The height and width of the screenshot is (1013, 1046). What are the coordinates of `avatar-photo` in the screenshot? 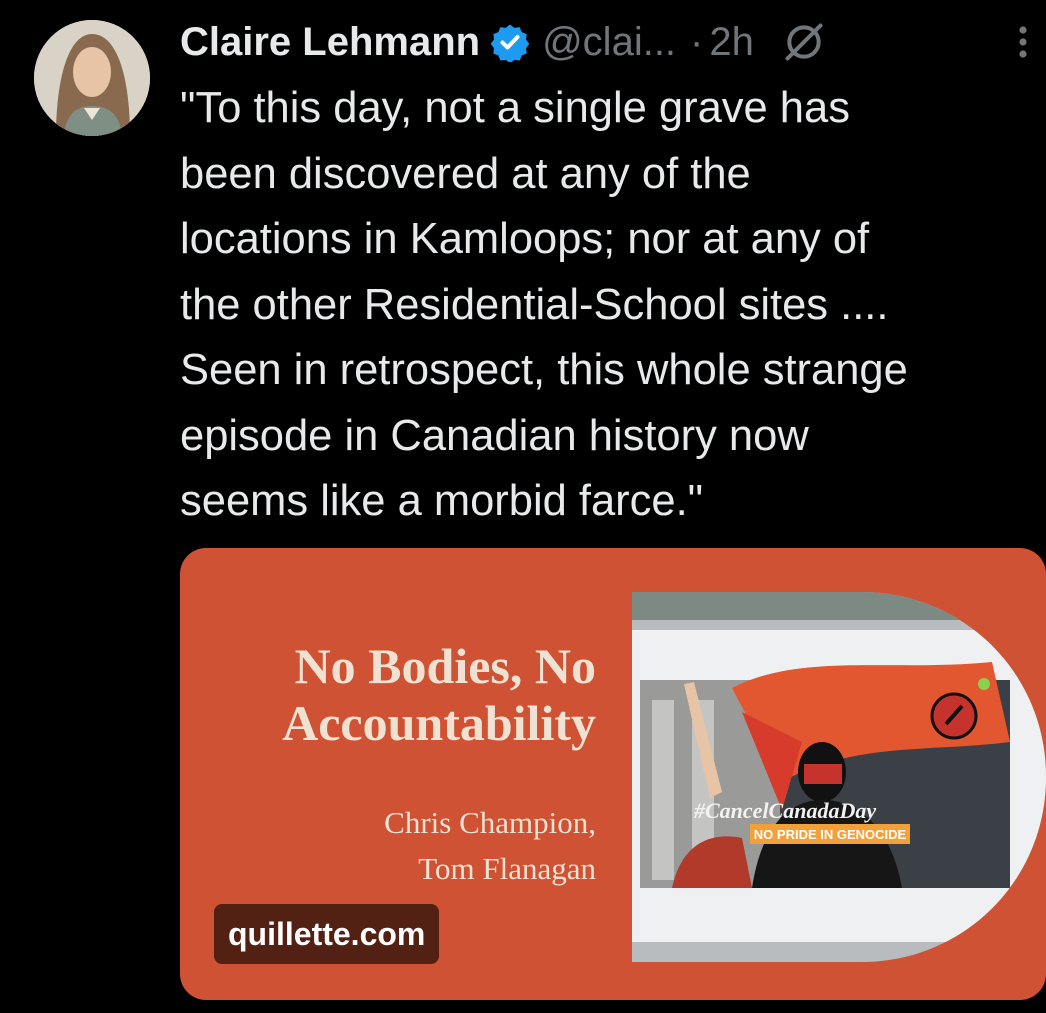 It's located at (92, 78).